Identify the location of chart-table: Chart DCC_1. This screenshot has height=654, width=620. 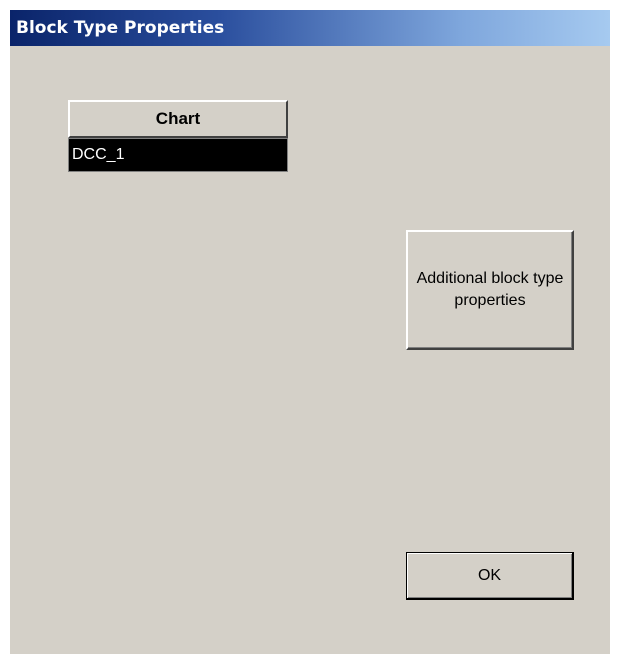
(178, 136).